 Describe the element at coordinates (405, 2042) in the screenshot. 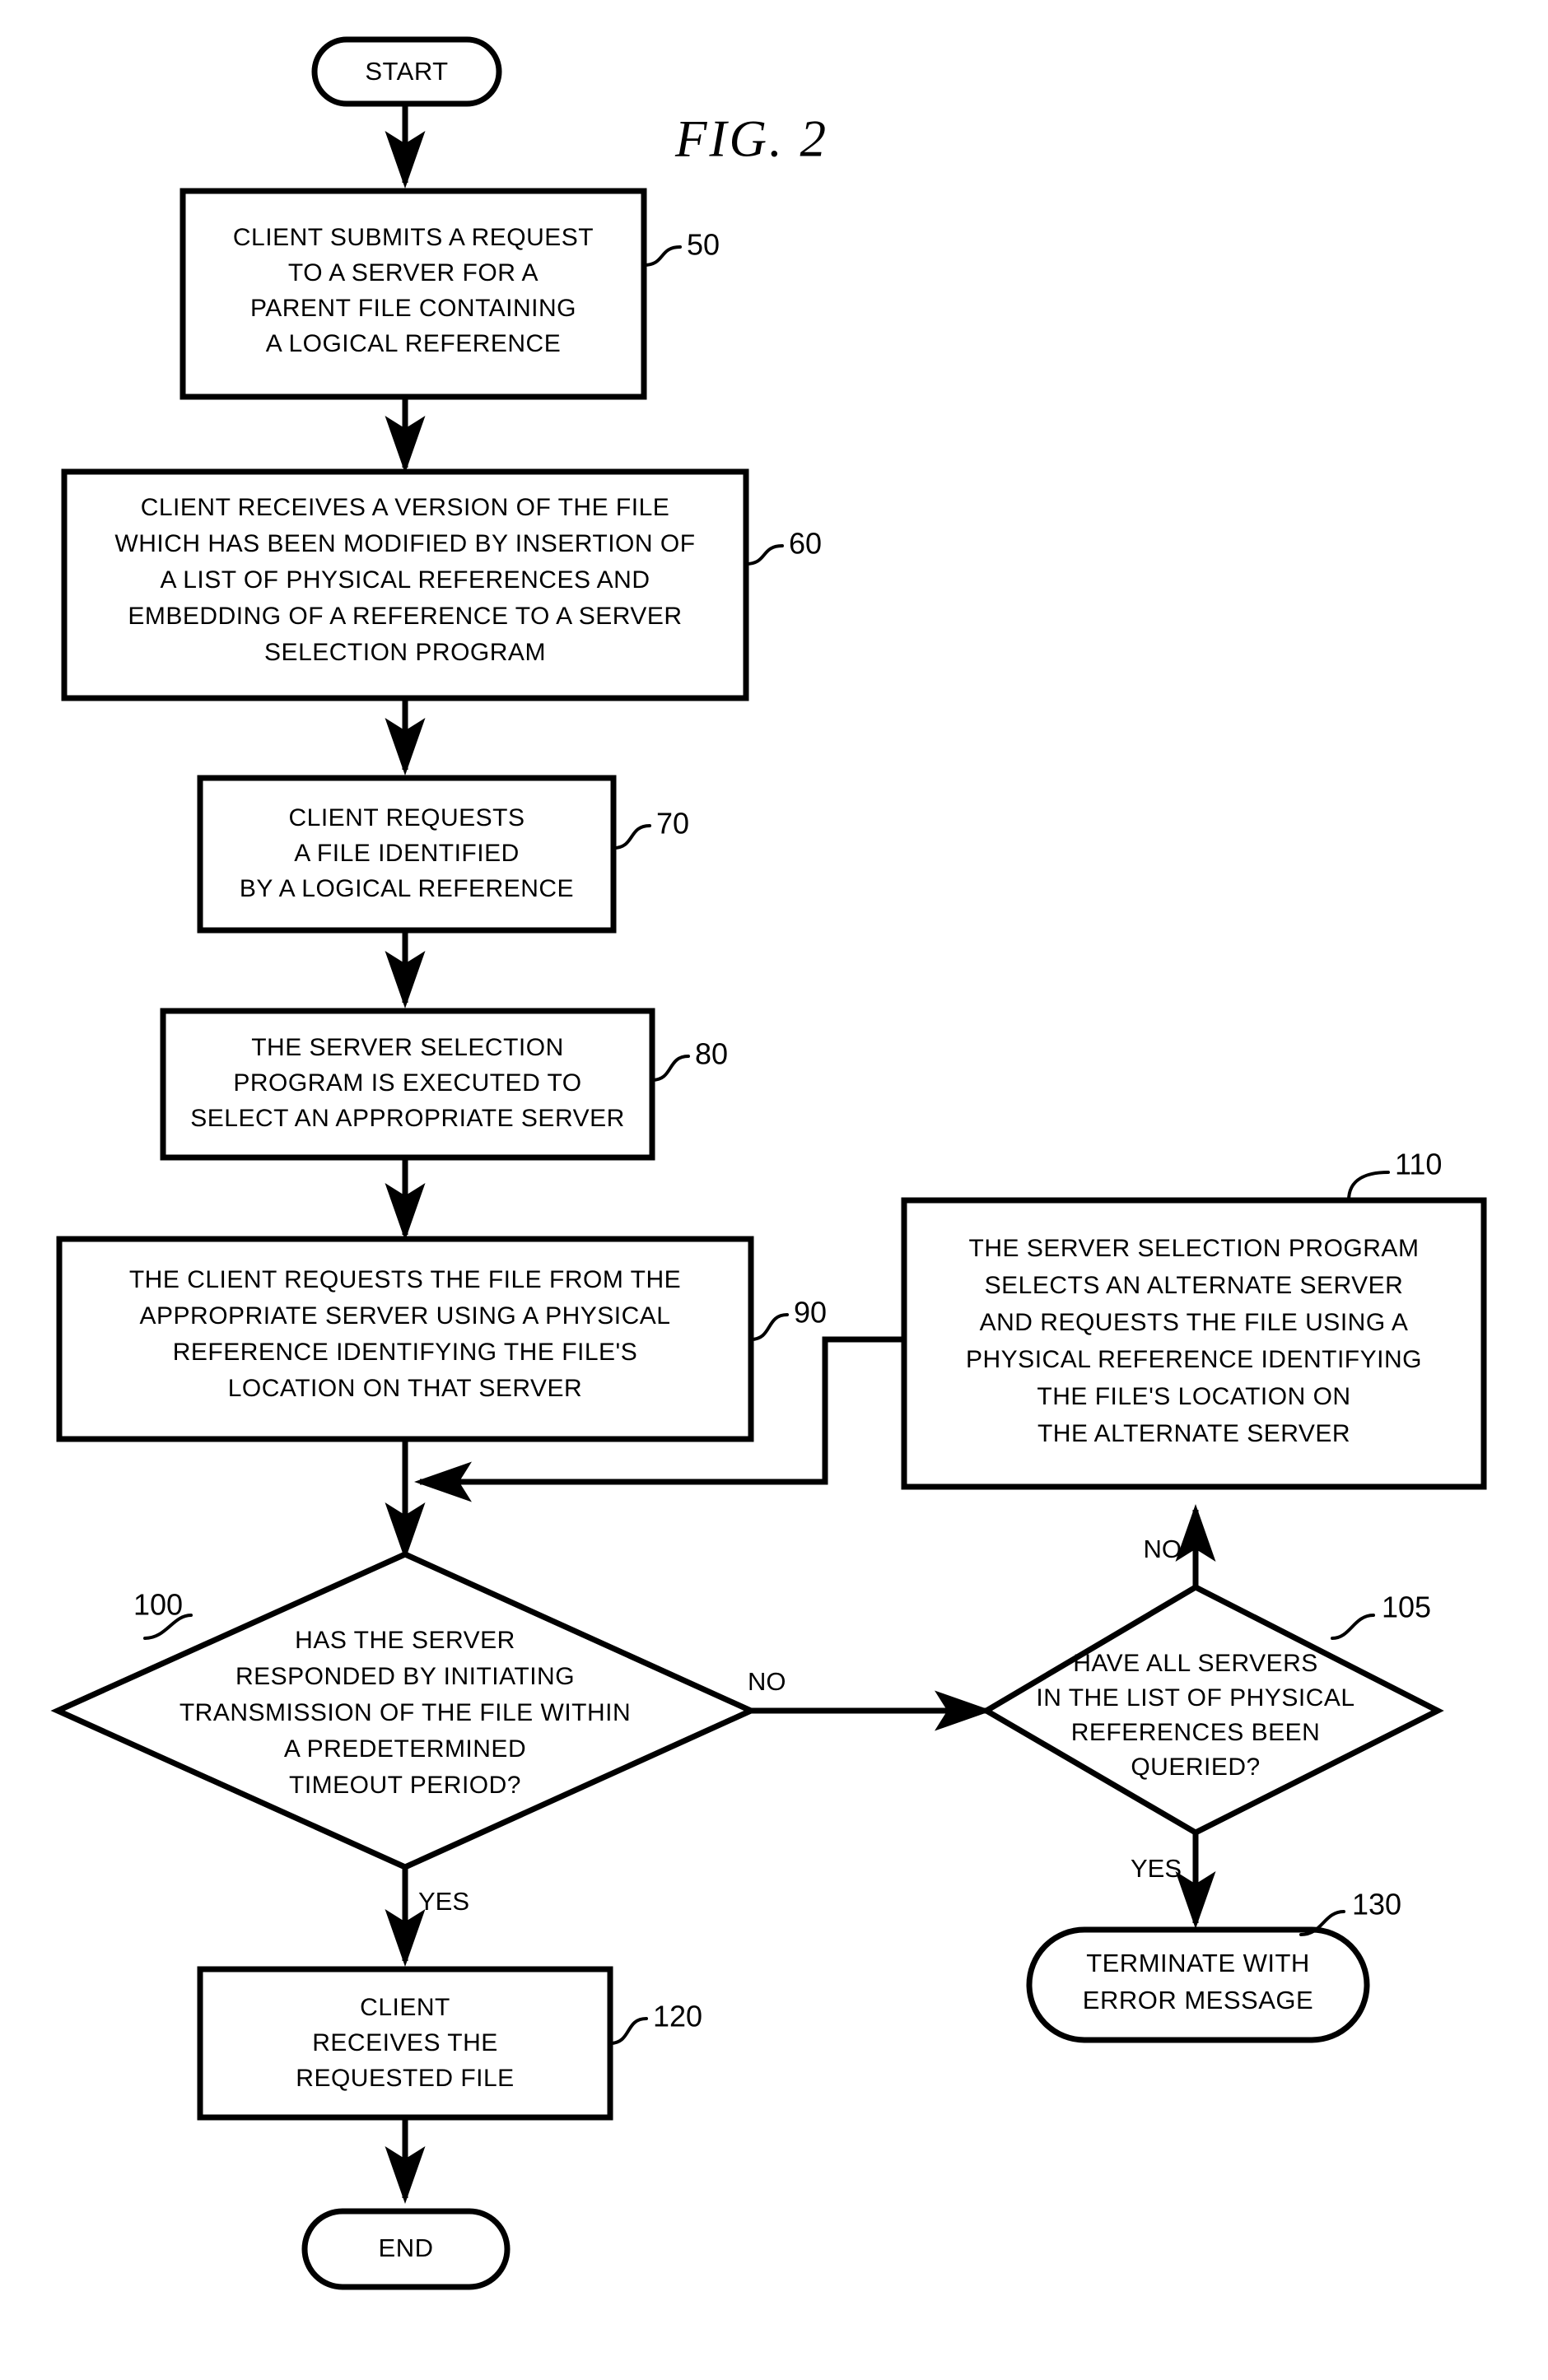

I see `node-120-line-2: RECEIVES THE` at that location.